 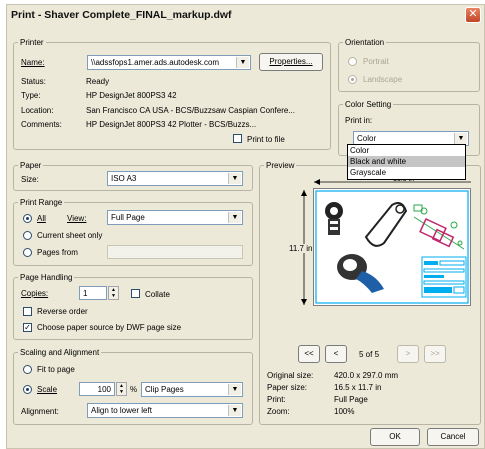 What do you see at coordinates (155, 62) in the screenshot?
I see `printer-name-value: \\adssfops1.amer.ads.autodesk.com` at bounding box center [155, 62].